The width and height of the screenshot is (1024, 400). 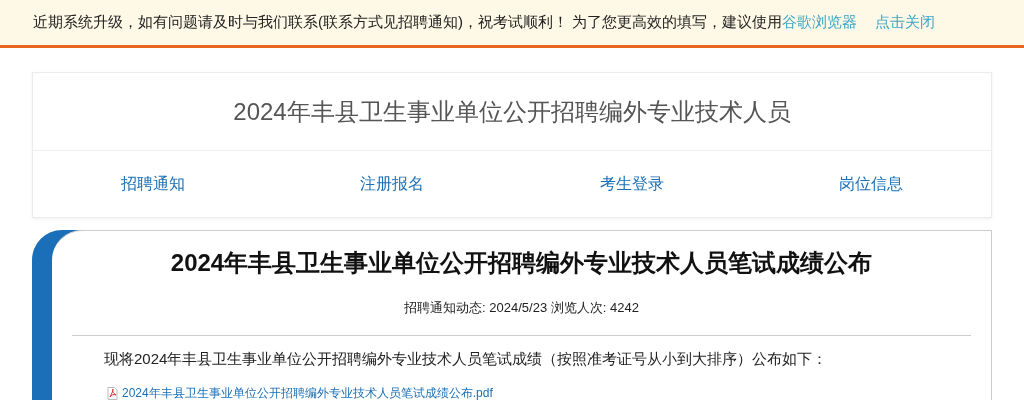 I want to click on article-meta: 招聘通知动态: 2024/5/23 浏览人次: 4242, so click(x=521, y=307).